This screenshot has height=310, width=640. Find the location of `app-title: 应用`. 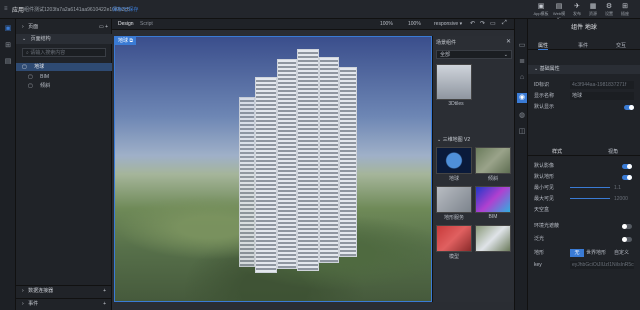

app-title: 应用 is located at coordinates (18, 11).